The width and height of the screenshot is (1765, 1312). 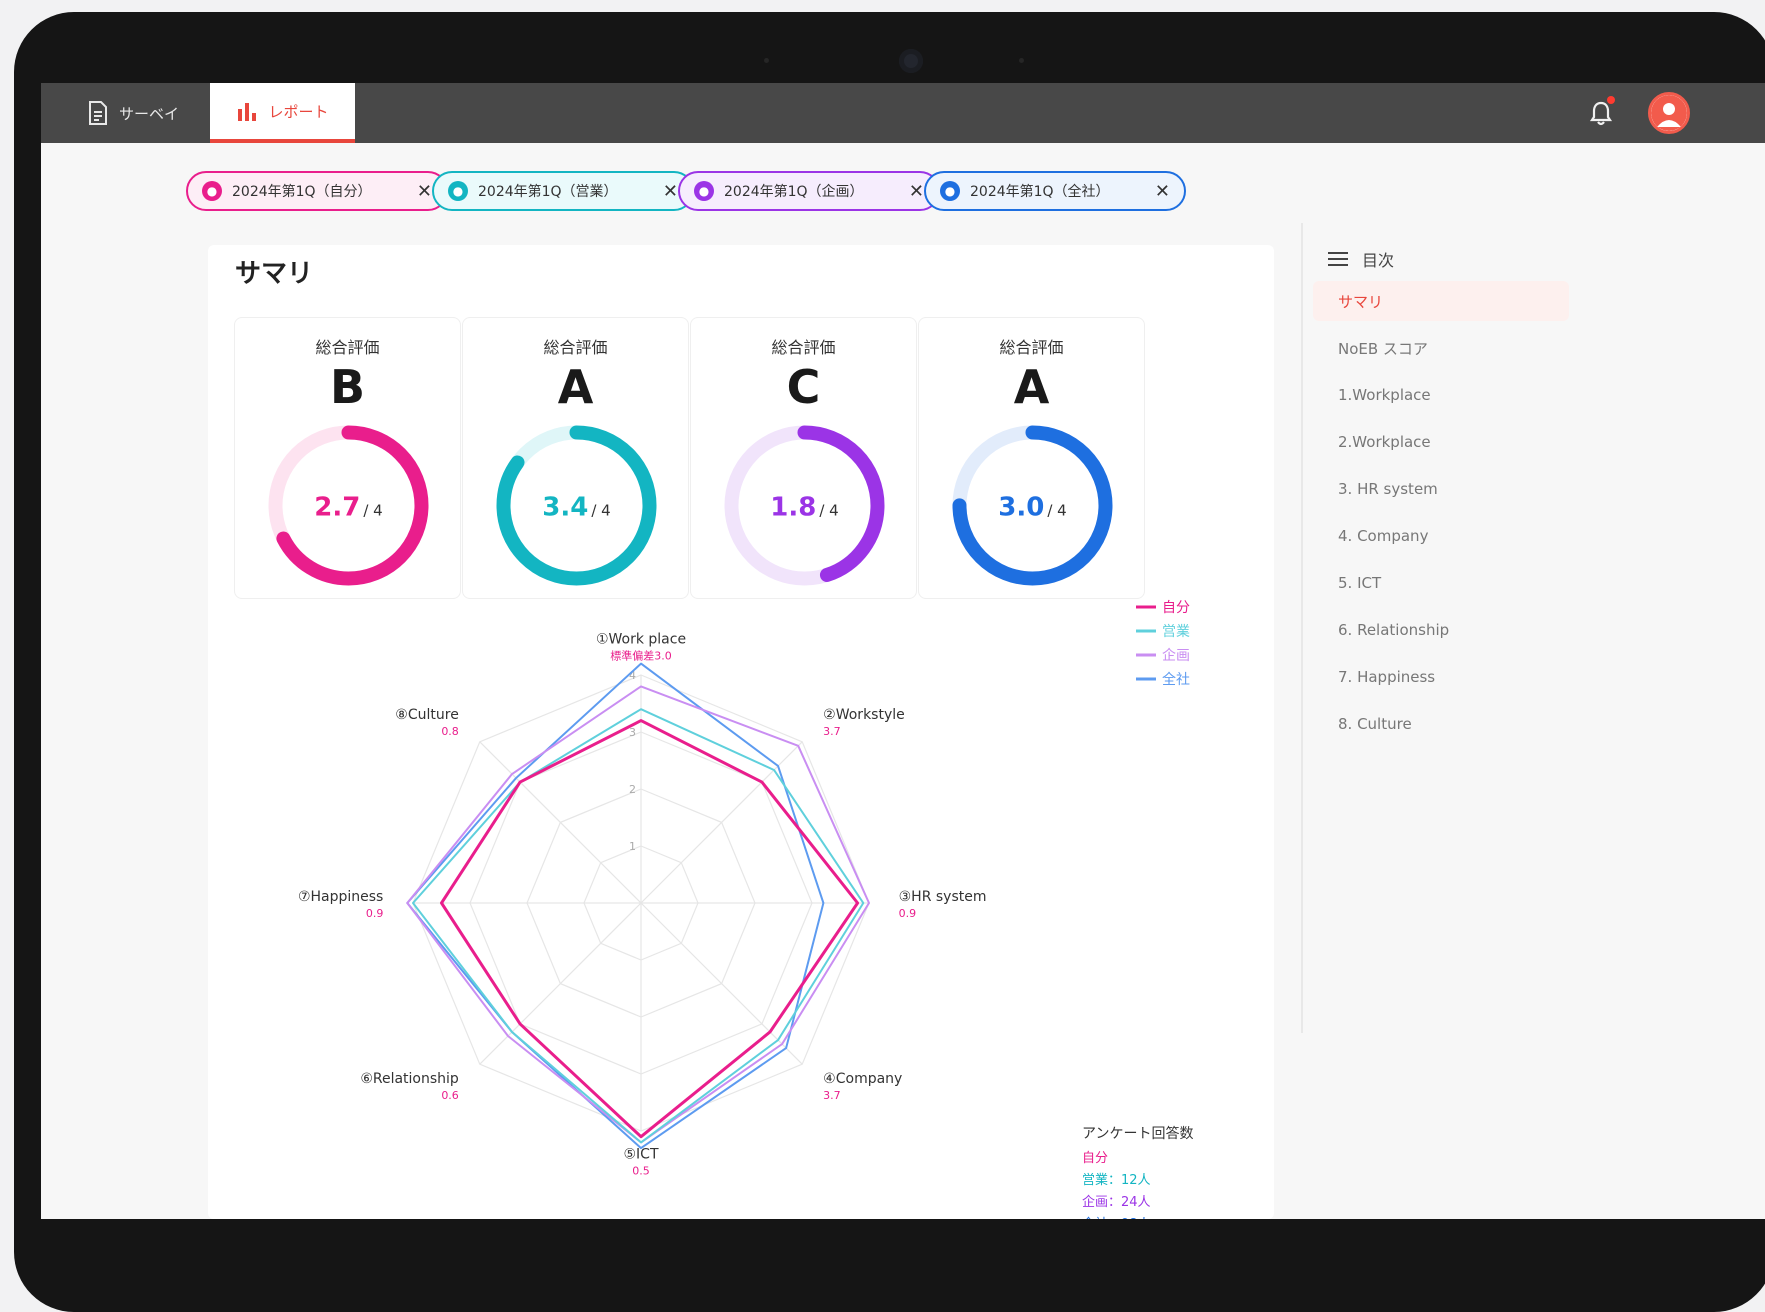 I want to click on user-avatar-icon, so click(x=1669, y=113).